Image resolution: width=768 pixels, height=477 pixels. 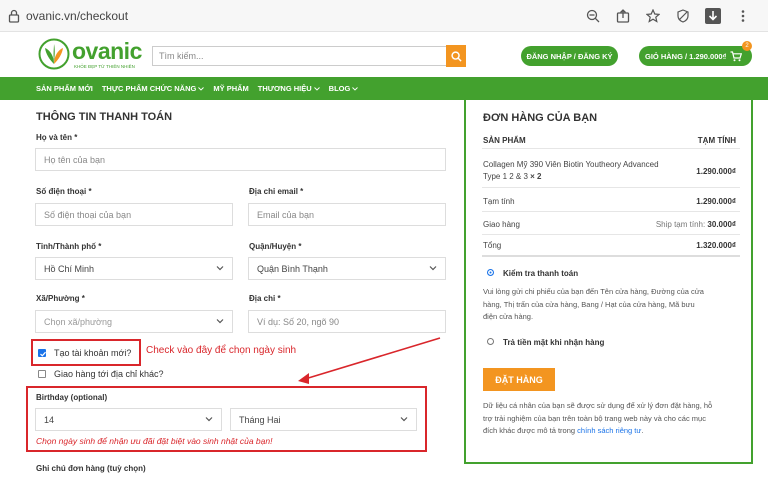 What do you see at coordinates (609, 430) in the screenshot?
I see `privacy-policy-link: chính sách riêng tư` at bounding box center [609, 430].